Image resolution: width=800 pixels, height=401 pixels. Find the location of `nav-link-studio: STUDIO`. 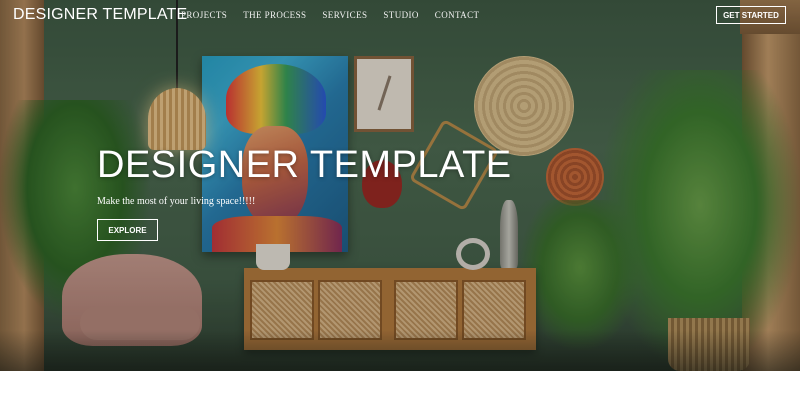

nav-link-studio: STUDIO is located at coordinates (400, 15).